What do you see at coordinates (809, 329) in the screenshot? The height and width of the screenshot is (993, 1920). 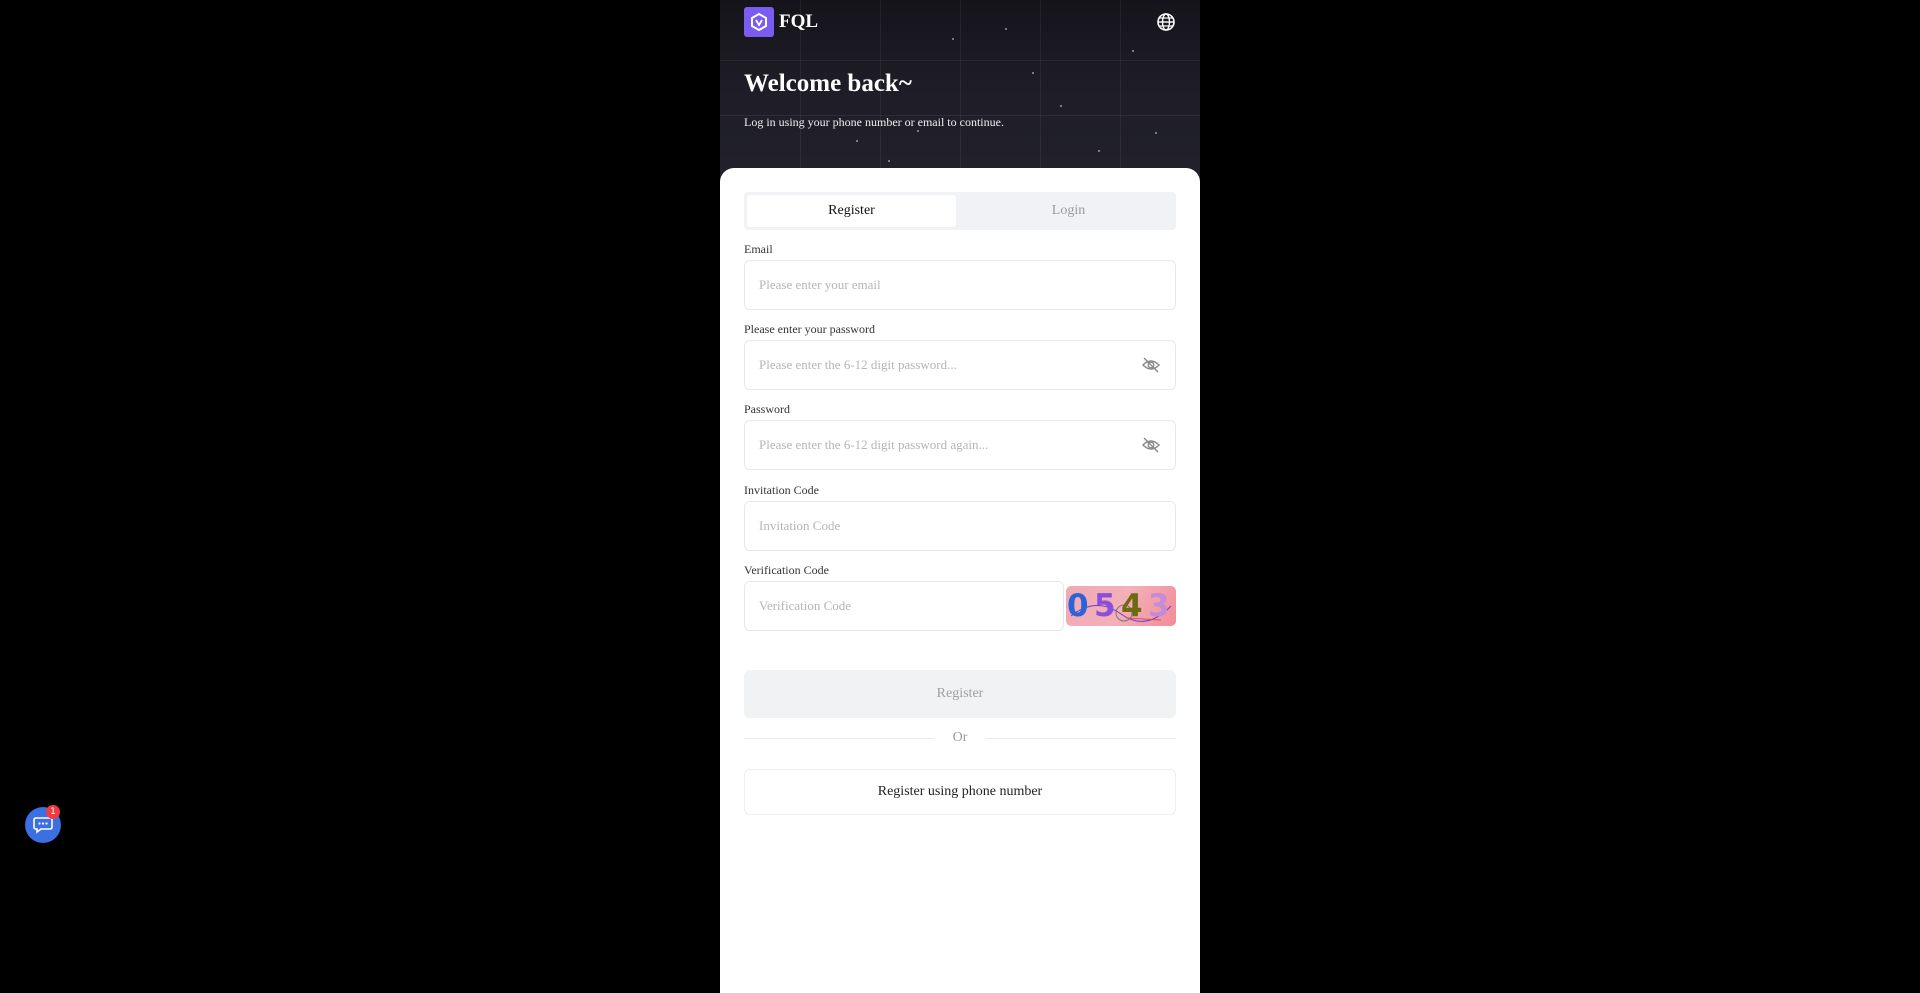 I see `password-label: Please enter your password` at bounding box center [809, 329].